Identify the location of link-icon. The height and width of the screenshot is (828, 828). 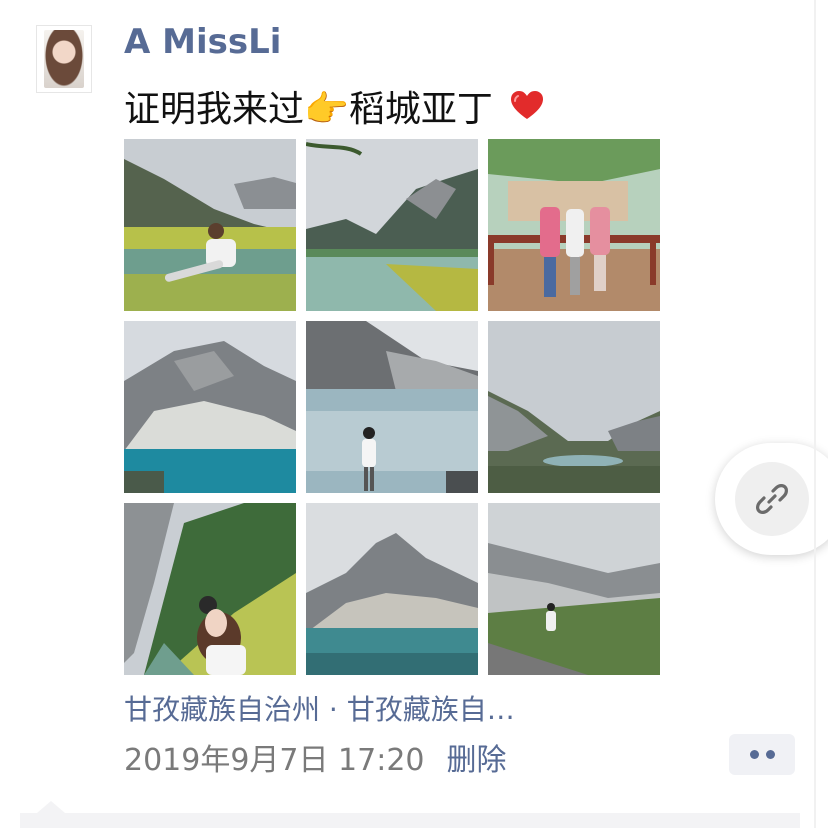
(772, 499).